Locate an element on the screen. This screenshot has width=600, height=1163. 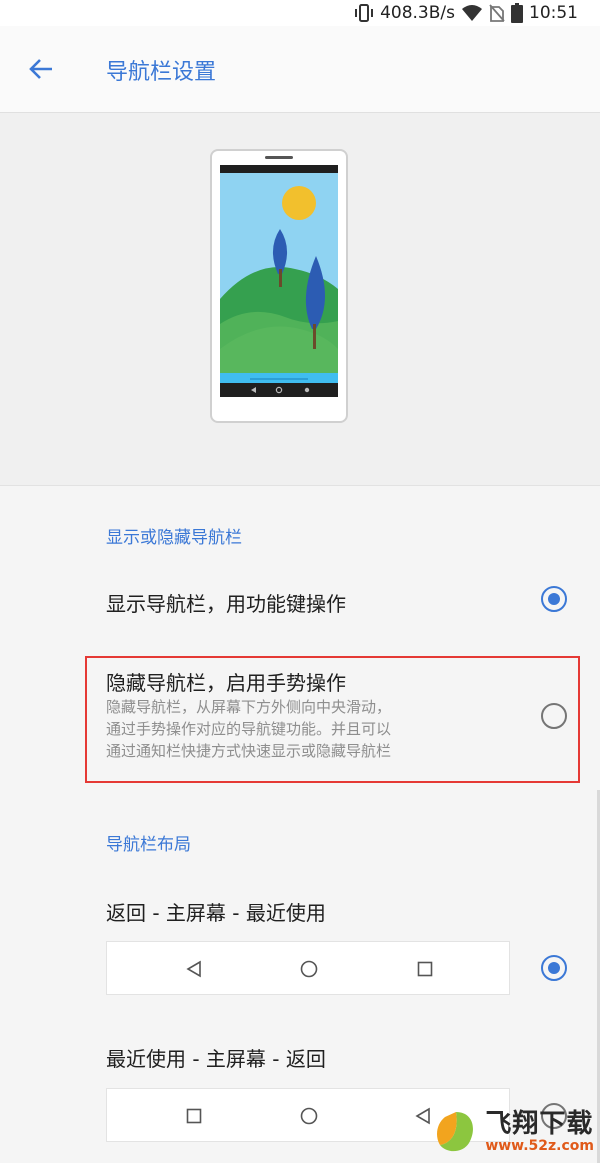
status-icons: 408.3B/s 10:51 is located at coordinates (466, 13).